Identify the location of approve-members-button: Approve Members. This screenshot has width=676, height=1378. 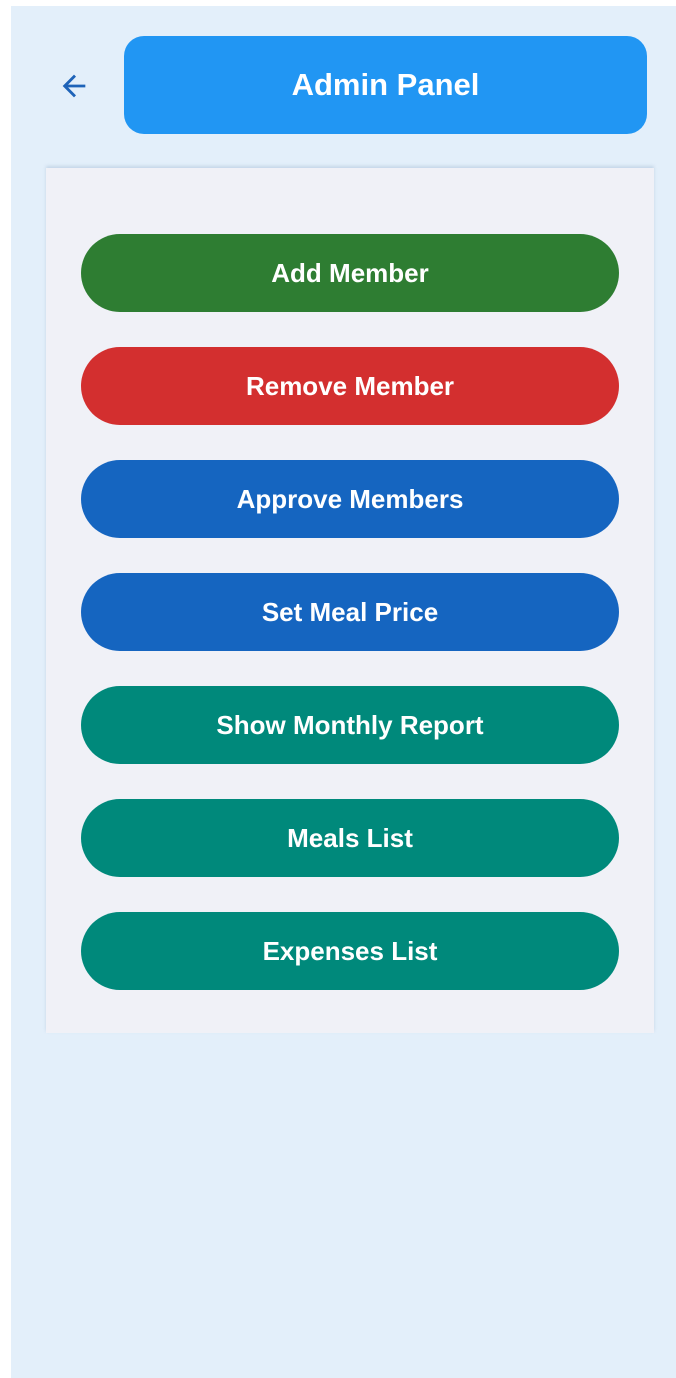
(350, 499).